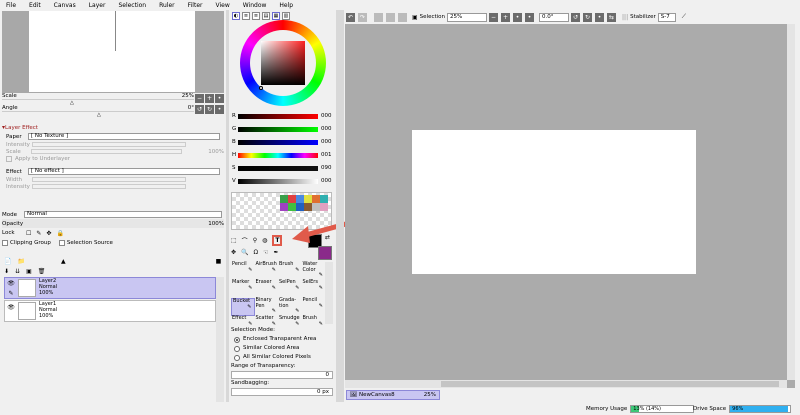 The width and height of the screenshot is (800, 415). What do you see at coordinates (246, 16) in the screenshot?
I see `rgb-slider-mode-icon: ≡` at bounding box center [246, 16].